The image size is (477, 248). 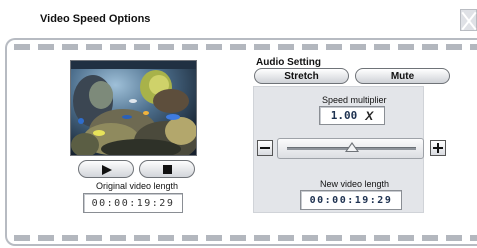 I want to click on aquarium-preview-image, so click(x=133, y=108).